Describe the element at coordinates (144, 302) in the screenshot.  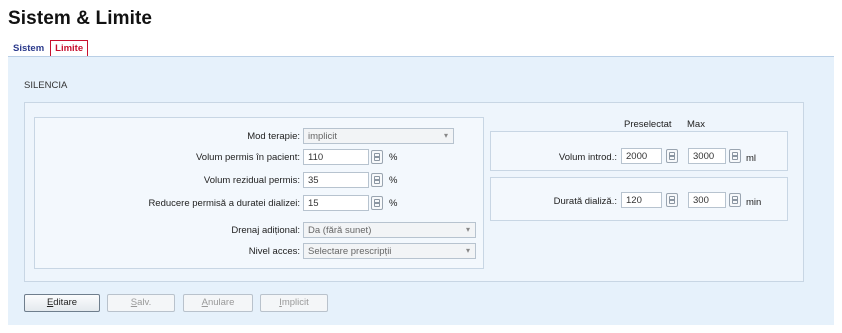
I see `save-button-label: alv.` at that location.